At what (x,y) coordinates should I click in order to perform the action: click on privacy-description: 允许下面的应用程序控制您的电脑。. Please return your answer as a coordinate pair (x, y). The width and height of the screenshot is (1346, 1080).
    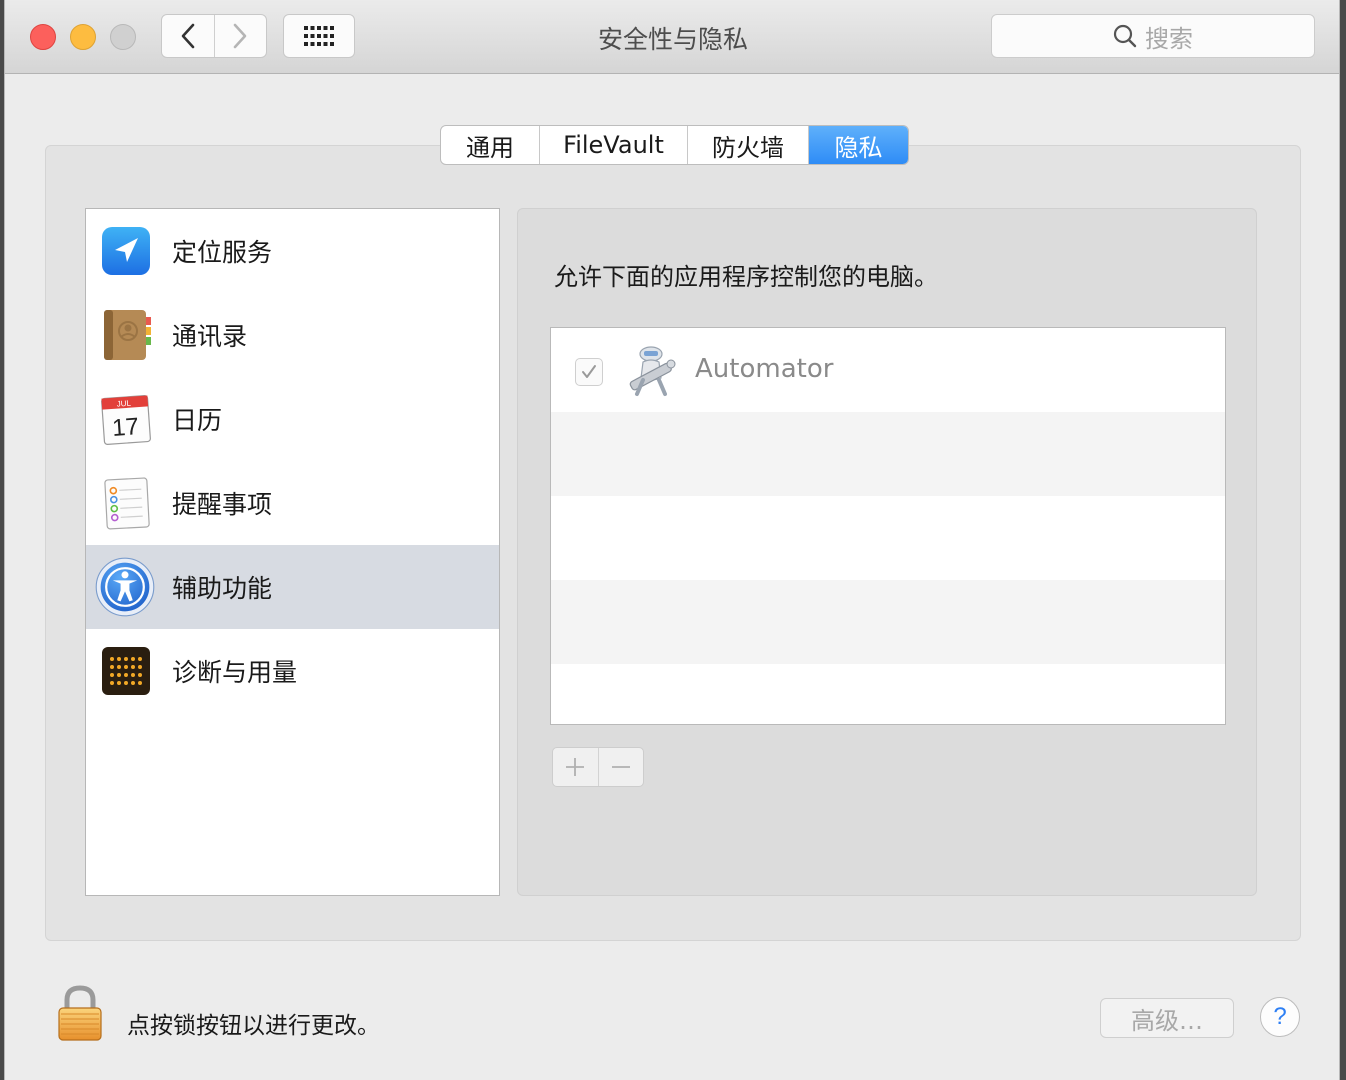
    Looking at the image, I should click on (746, 277).